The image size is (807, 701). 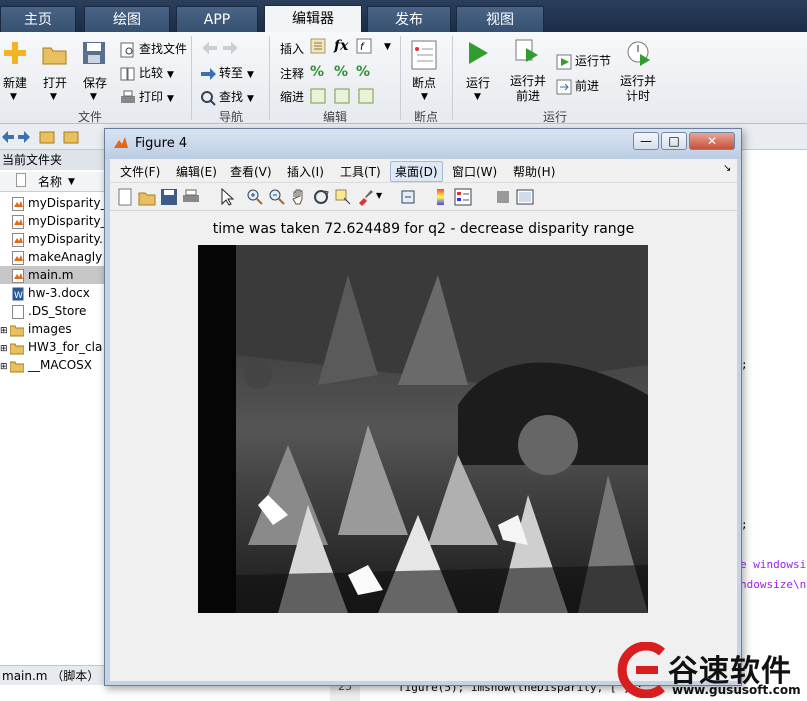 I want to click on new-button, so click(x=15, y=54).